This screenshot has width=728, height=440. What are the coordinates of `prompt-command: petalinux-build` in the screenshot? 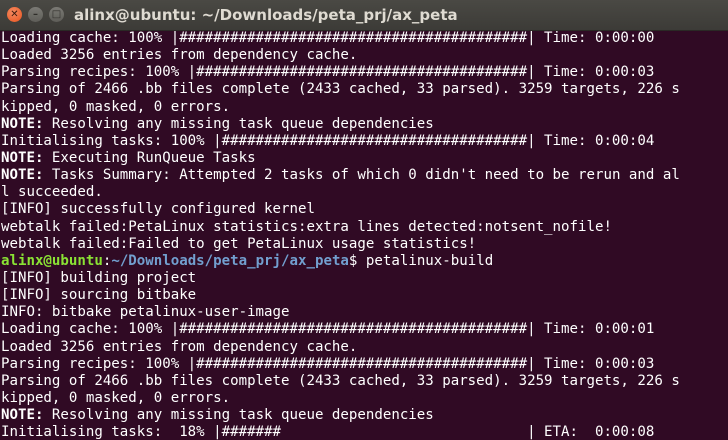 It's located at (429, 260).